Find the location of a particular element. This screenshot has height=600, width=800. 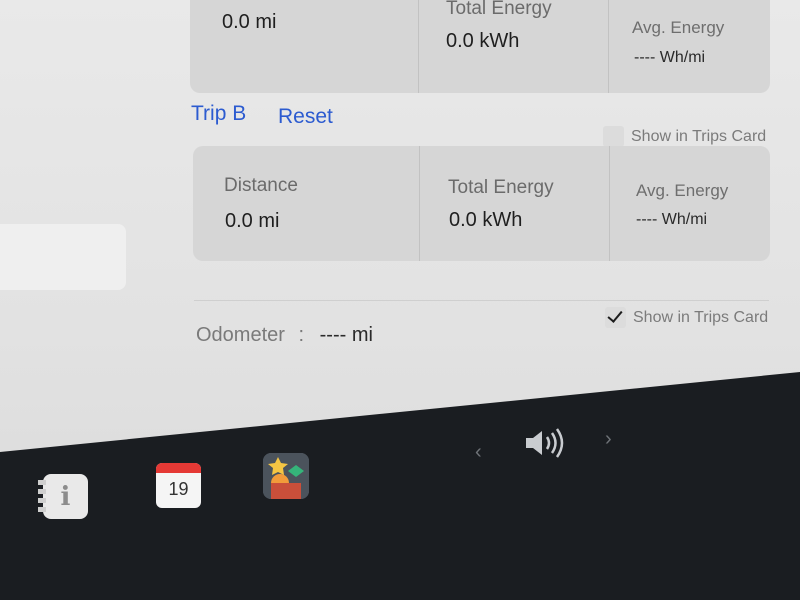

odometer-row: Odometer : ---- mi is located at coordinates (284, 335).